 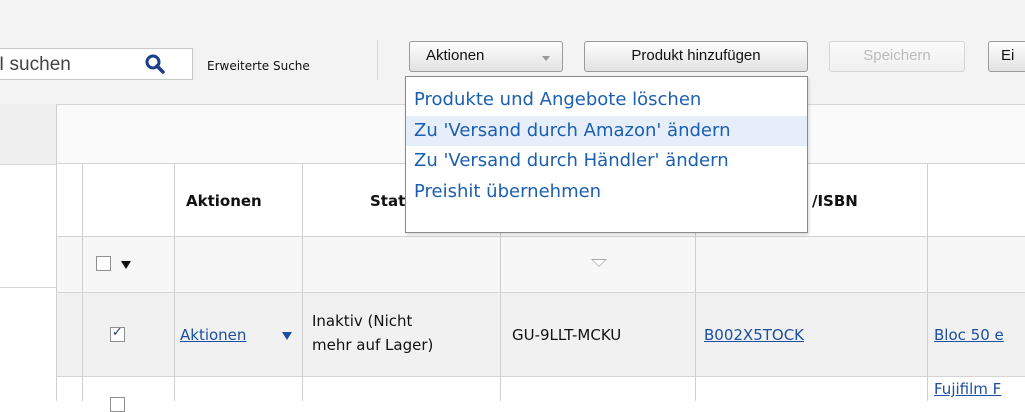 I want to click on save-button: Speichern, so click(x=897, y=56).